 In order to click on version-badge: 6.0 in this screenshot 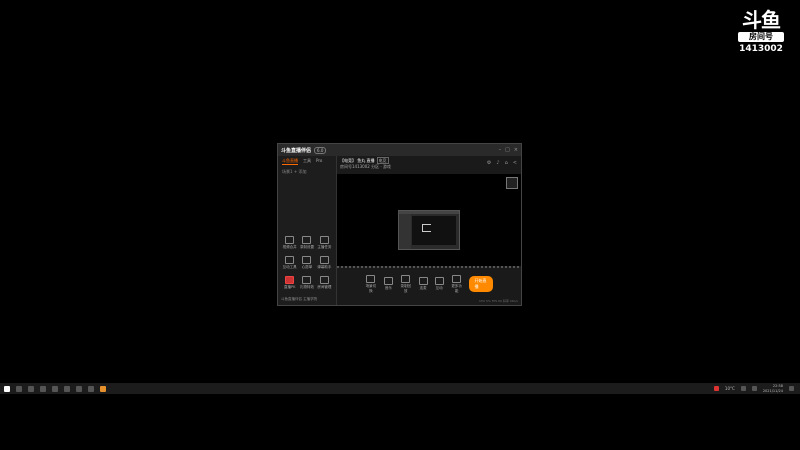, I will do `click(320, 150)`.